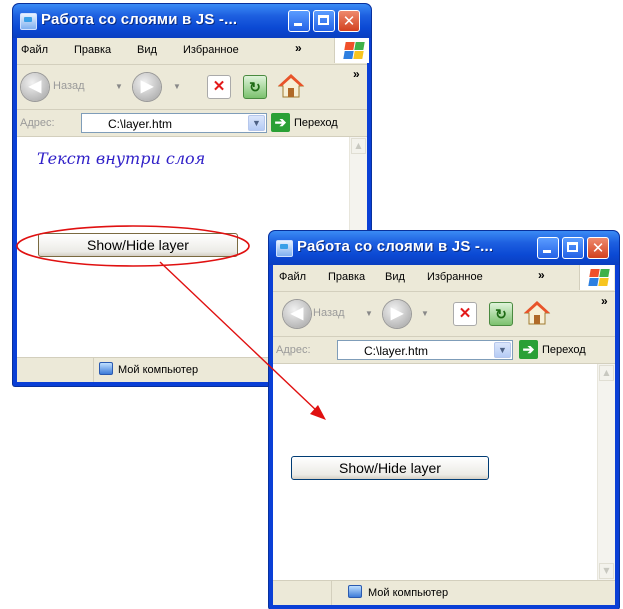 The height and width of the screenshot is (609, 623). I want to click on layer-text: Текст внутри слоя, so click(121, 158).